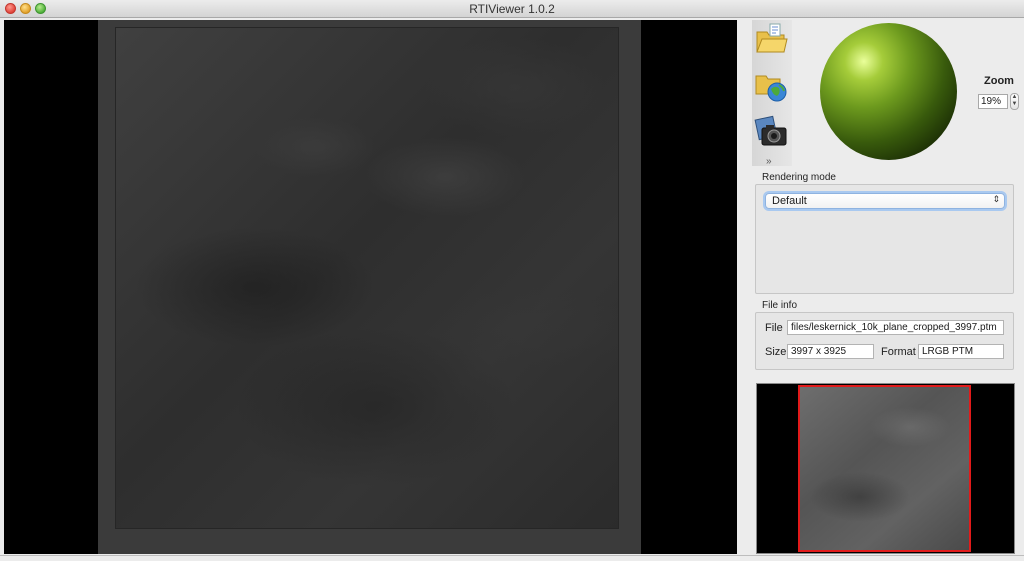  Describe the element at coordinates (888, 91) in the screenshot. I see `light-direction-sphere` at that location.